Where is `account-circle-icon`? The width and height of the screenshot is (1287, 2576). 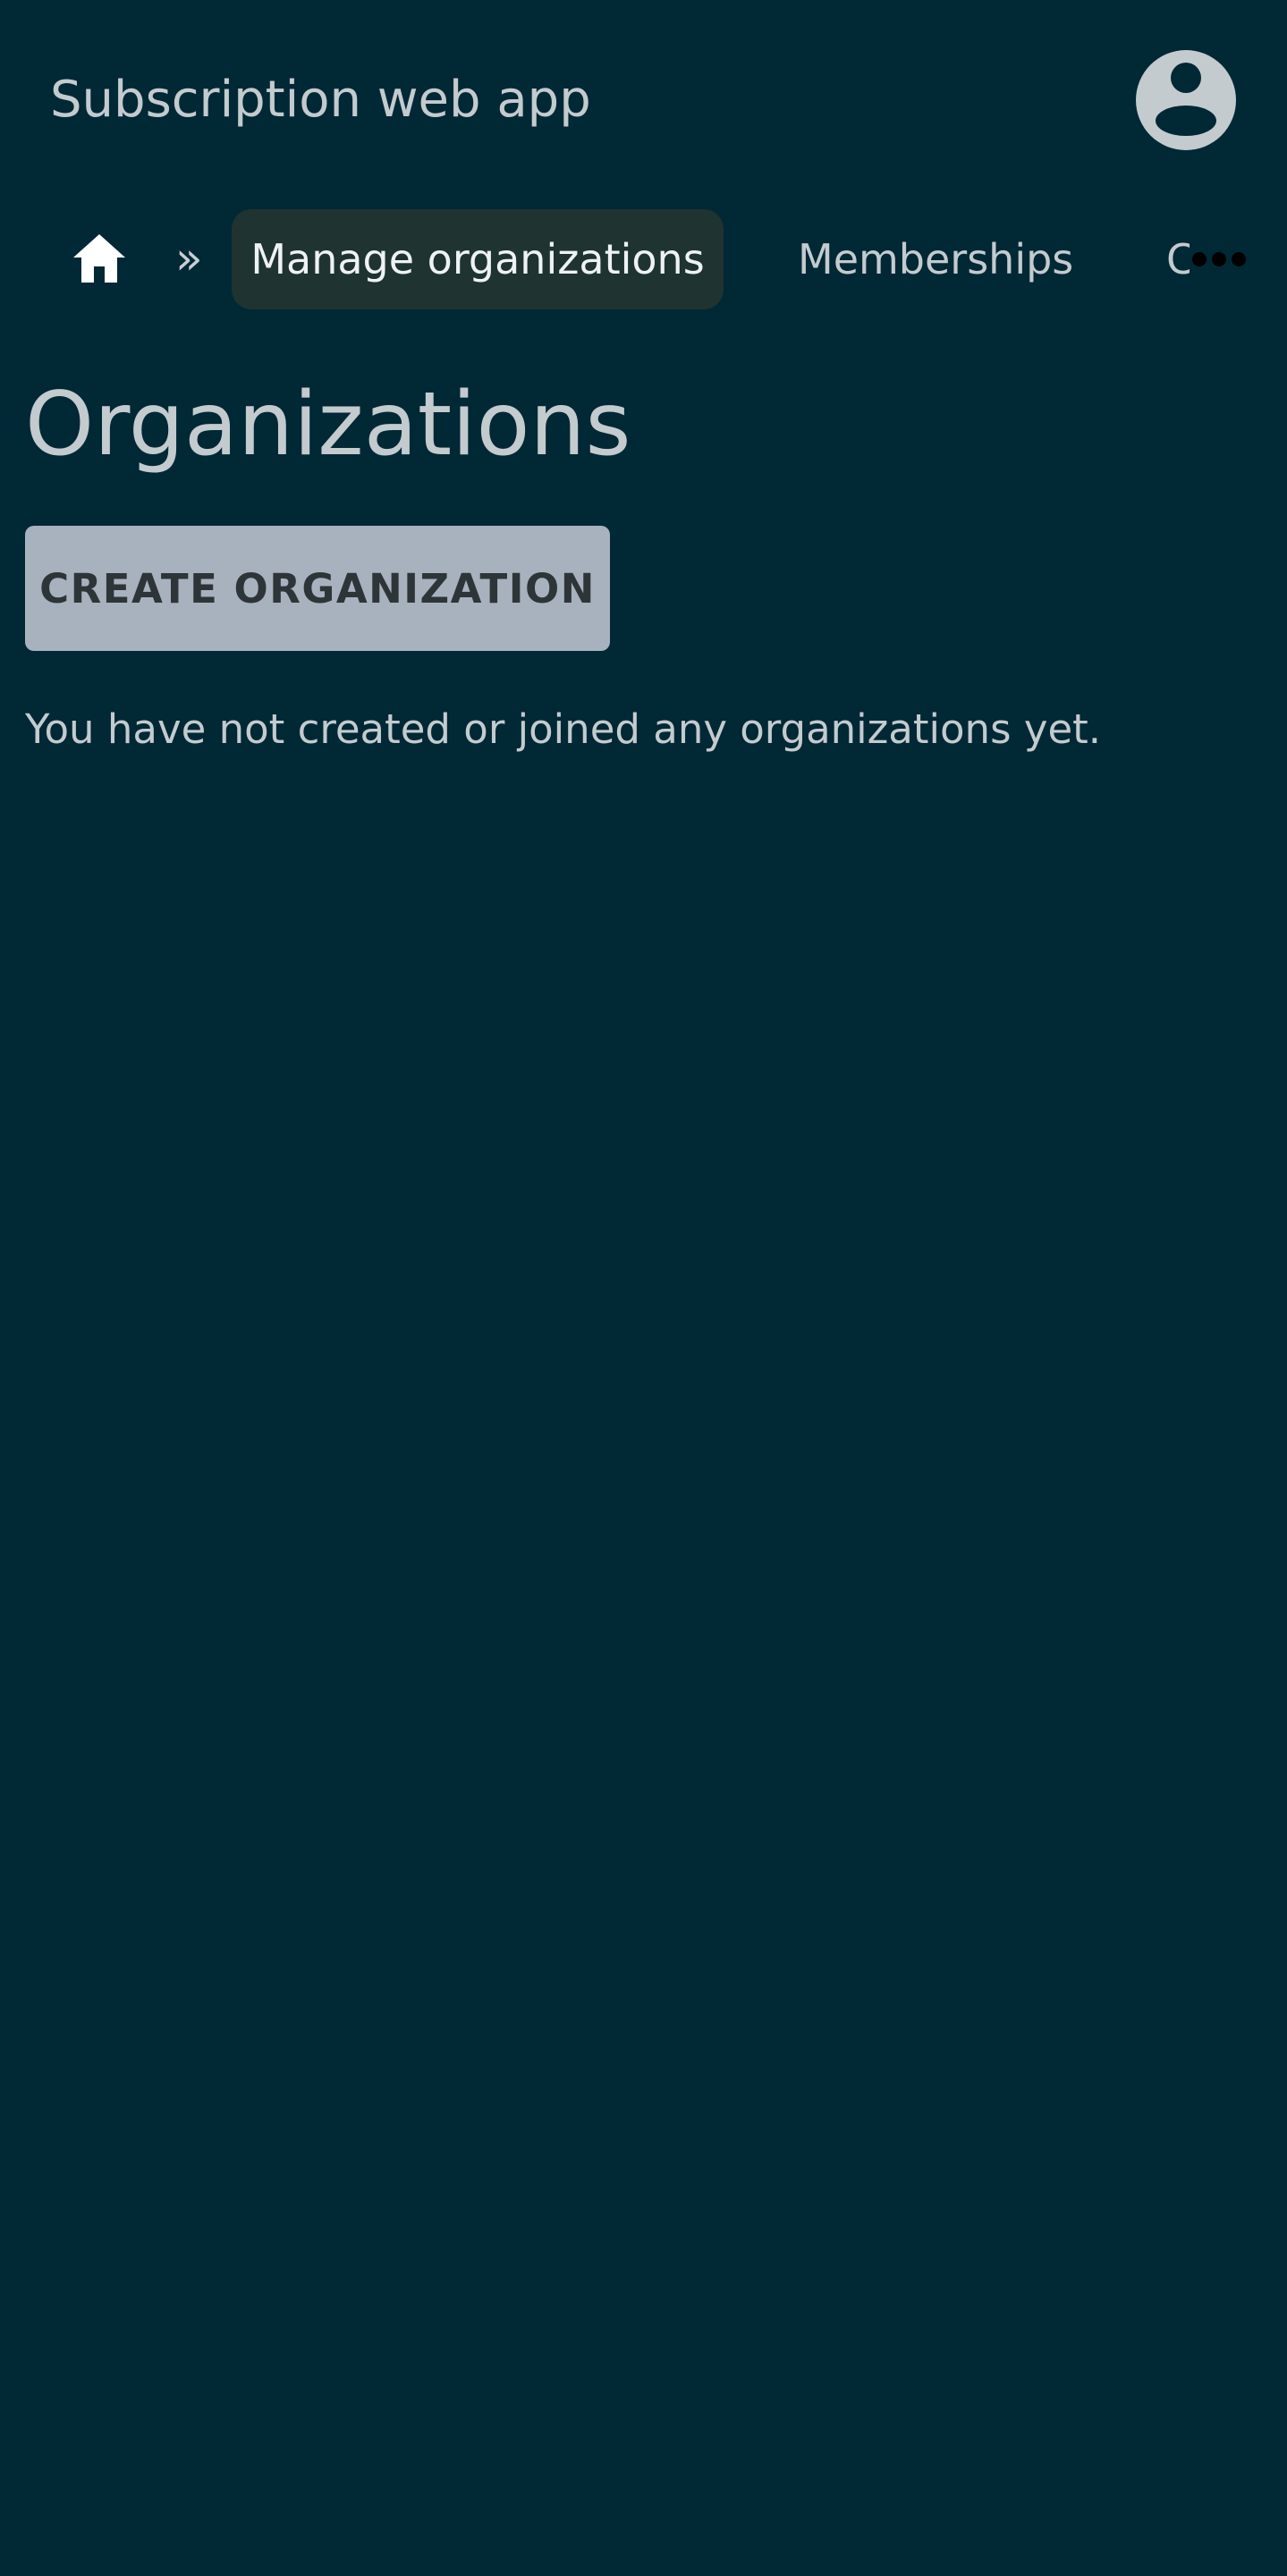
account-circle-icon is located at coordinates (1186, 100).